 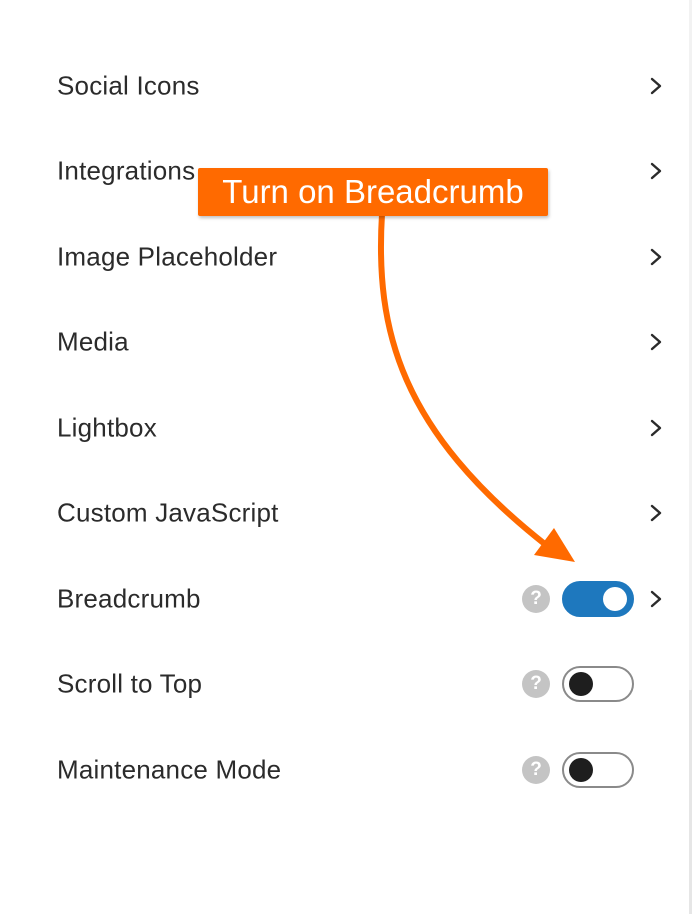 I want to click on settings-item-scroll-to-top: Scroll to Top ?, so click(x=346, y=685).